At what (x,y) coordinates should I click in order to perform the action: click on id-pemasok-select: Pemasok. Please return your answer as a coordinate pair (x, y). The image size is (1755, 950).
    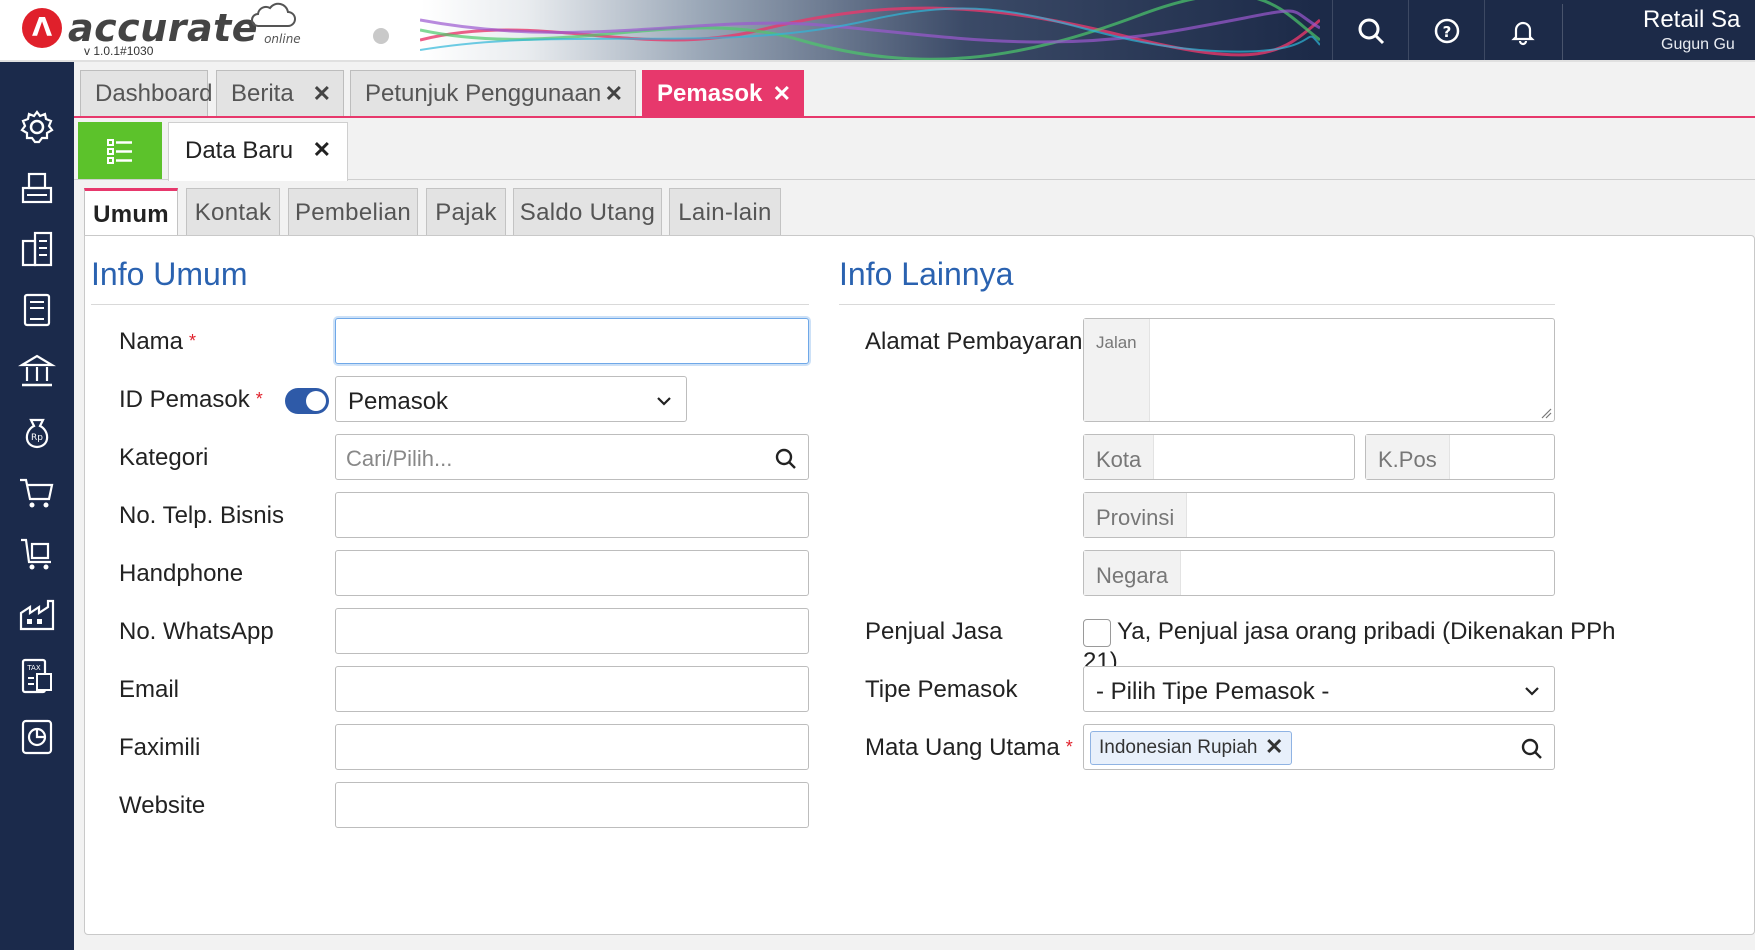
    Looking at the image, I should click on (511, 399).